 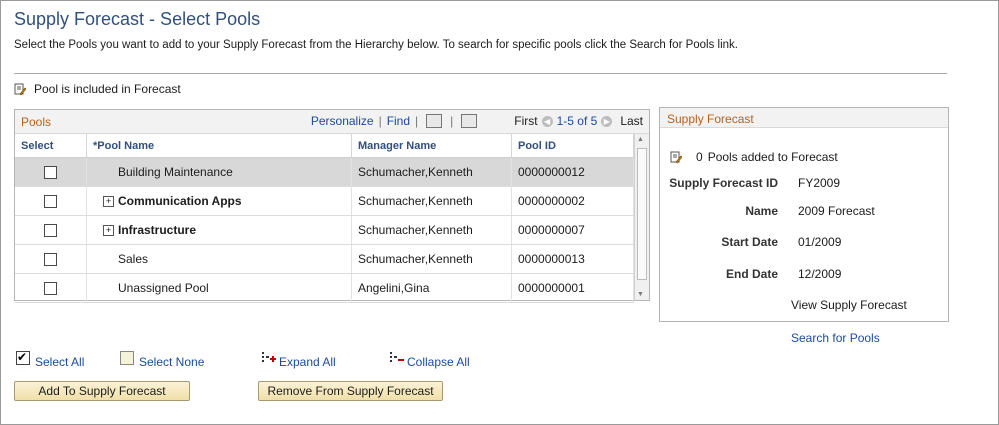 I want to click on pool-name: Building Maintenance, so click(x=175, y=172).